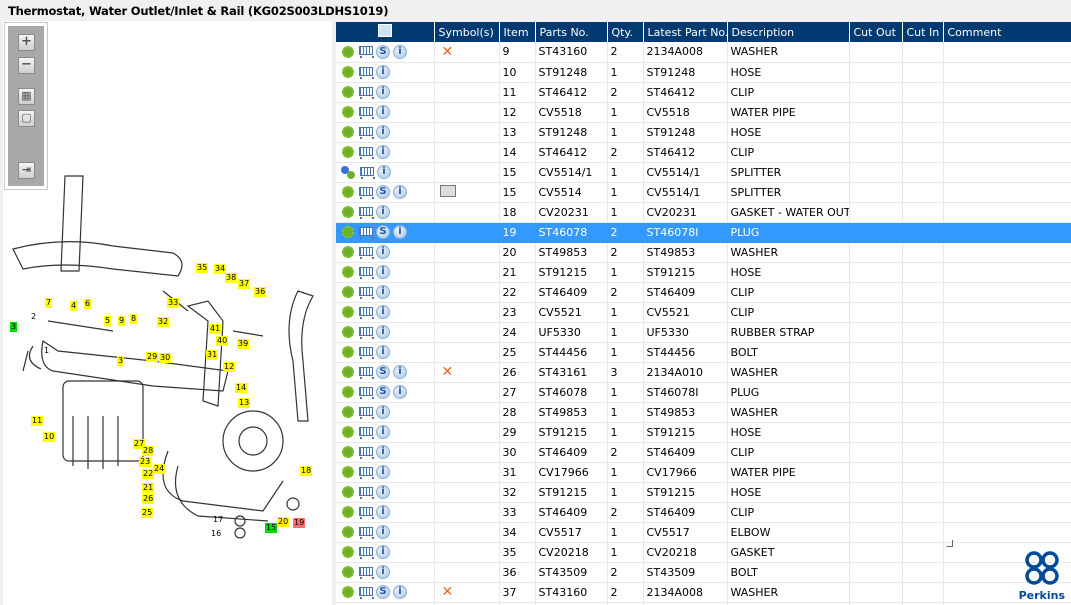  What do you see at coordinates (383, 592) in the screenshot?
I see `supersession-icon: S` at bounding box center [383, 592].